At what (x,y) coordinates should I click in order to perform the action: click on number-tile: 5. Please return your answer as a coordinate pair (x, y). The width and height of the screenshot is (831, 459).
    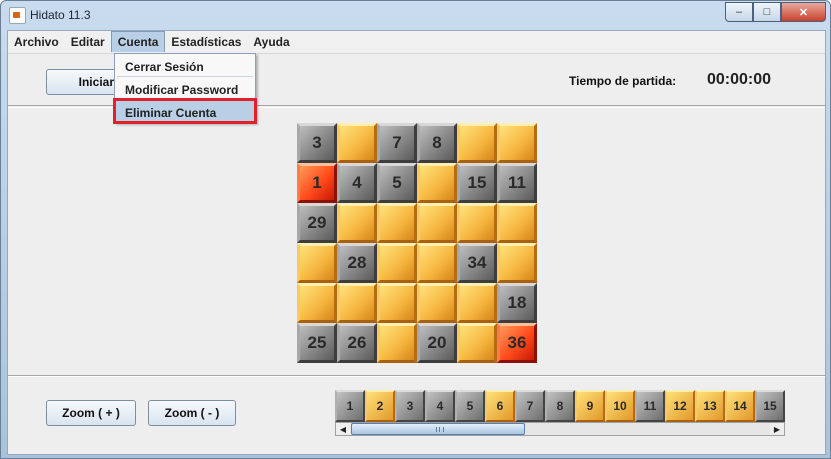
    Looking at the image, I should click on (470, 406).